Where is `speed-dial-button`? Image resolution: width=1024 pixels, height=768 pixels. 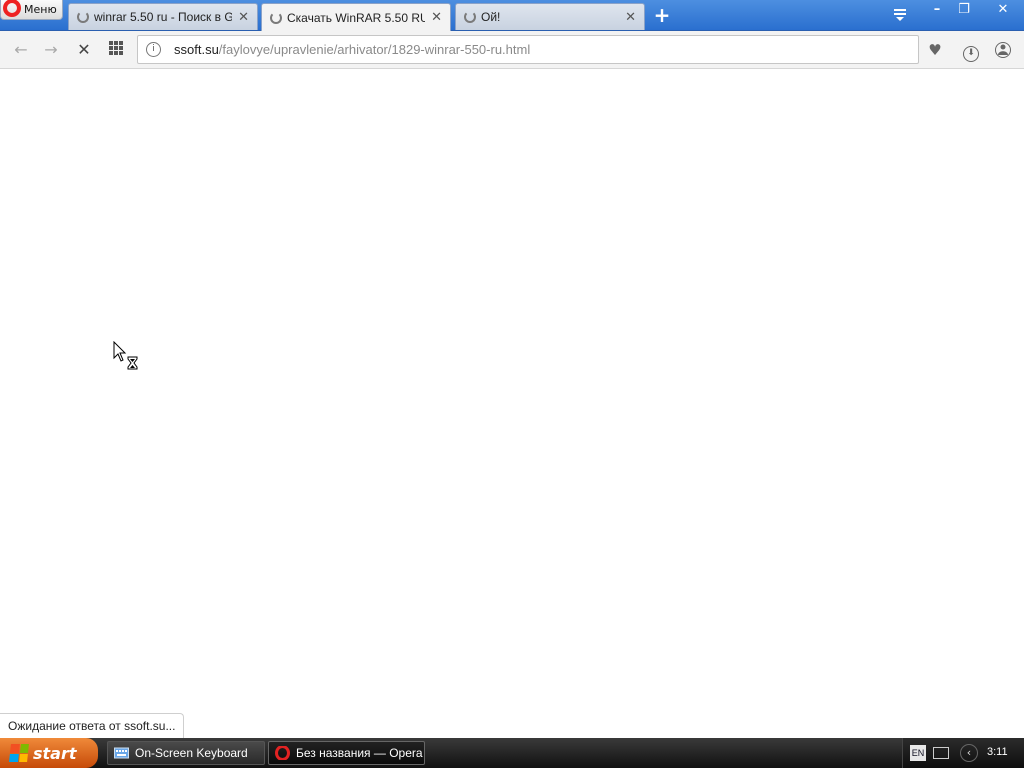
speed-dial-button is located at coordinates (116, 50).